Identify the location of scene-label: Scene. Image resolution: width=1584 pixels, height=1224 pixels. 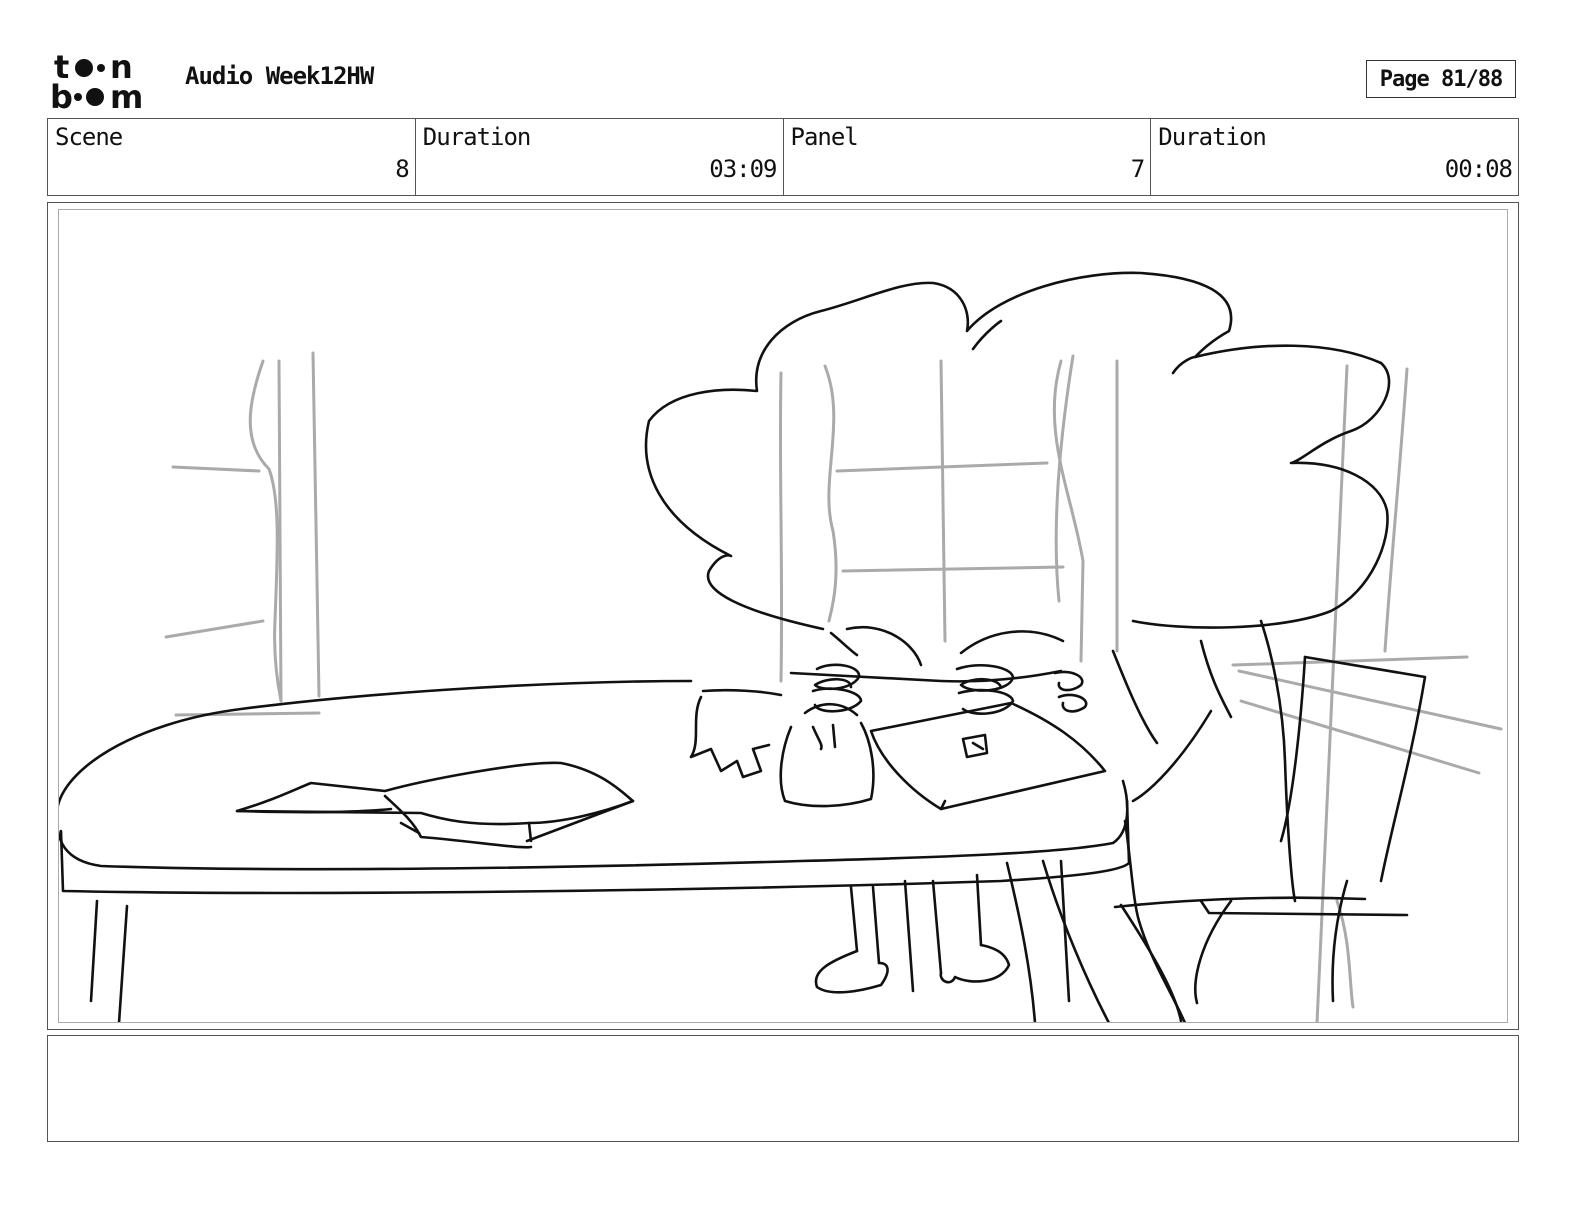
(89, 137).